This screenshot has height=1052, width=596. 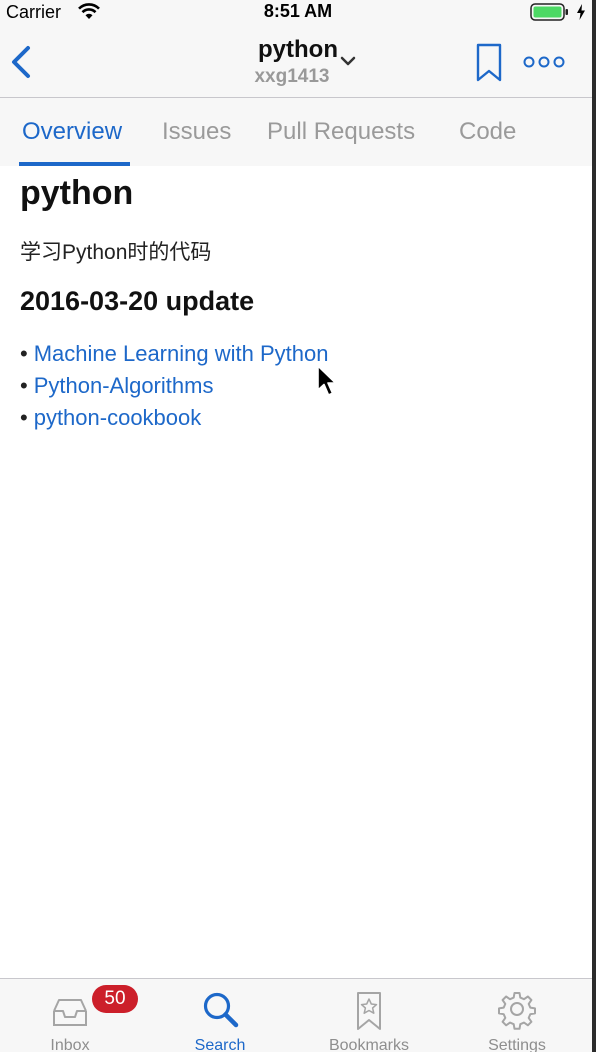 I want to click on tab-search: Search, so click(x=220, y=1015).